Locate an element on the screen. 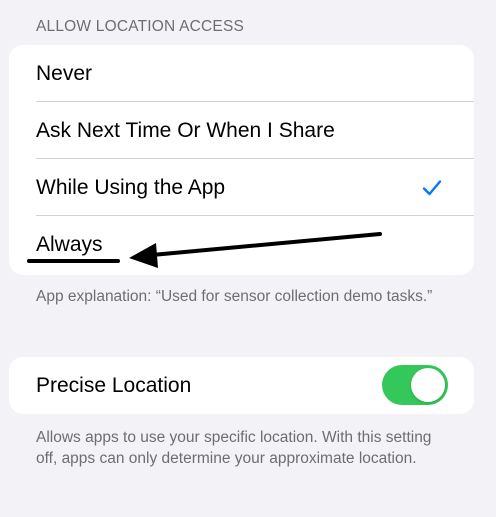 The width and height of the screenshot is (496, 517). option-label: Always is located at coordinates (69, 244).